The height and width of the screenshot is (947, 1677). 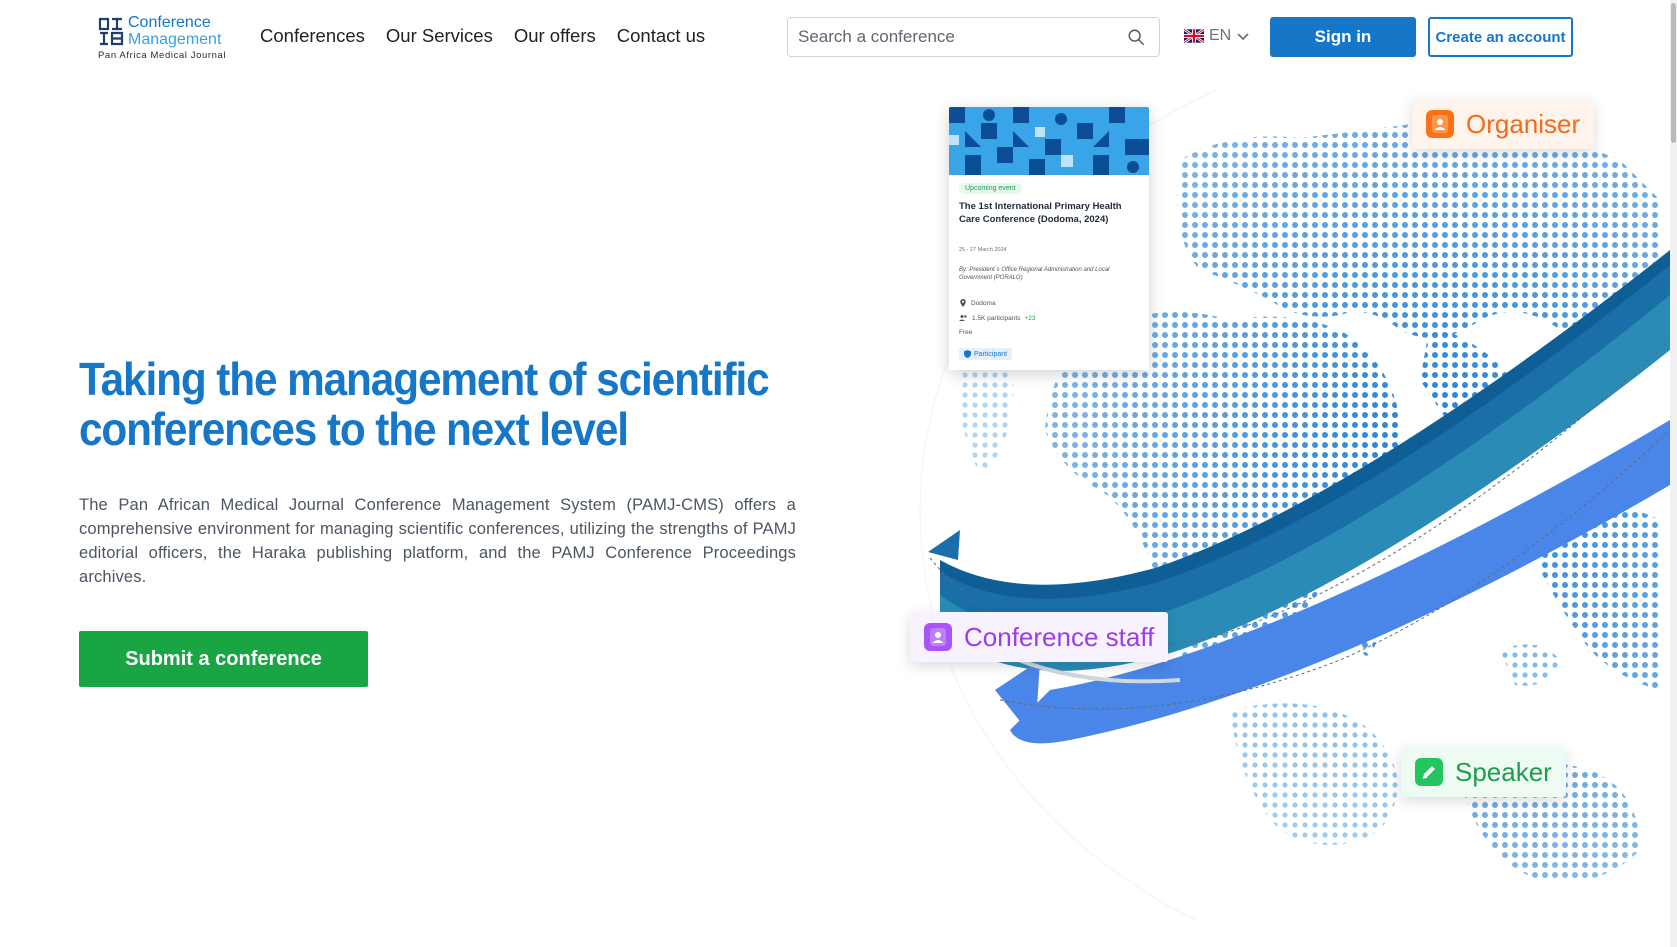 What do you see at coordinates (312, 36) in the screenshot?
I see `nav-conferences: Conferences` at bounding box center [312, 36].